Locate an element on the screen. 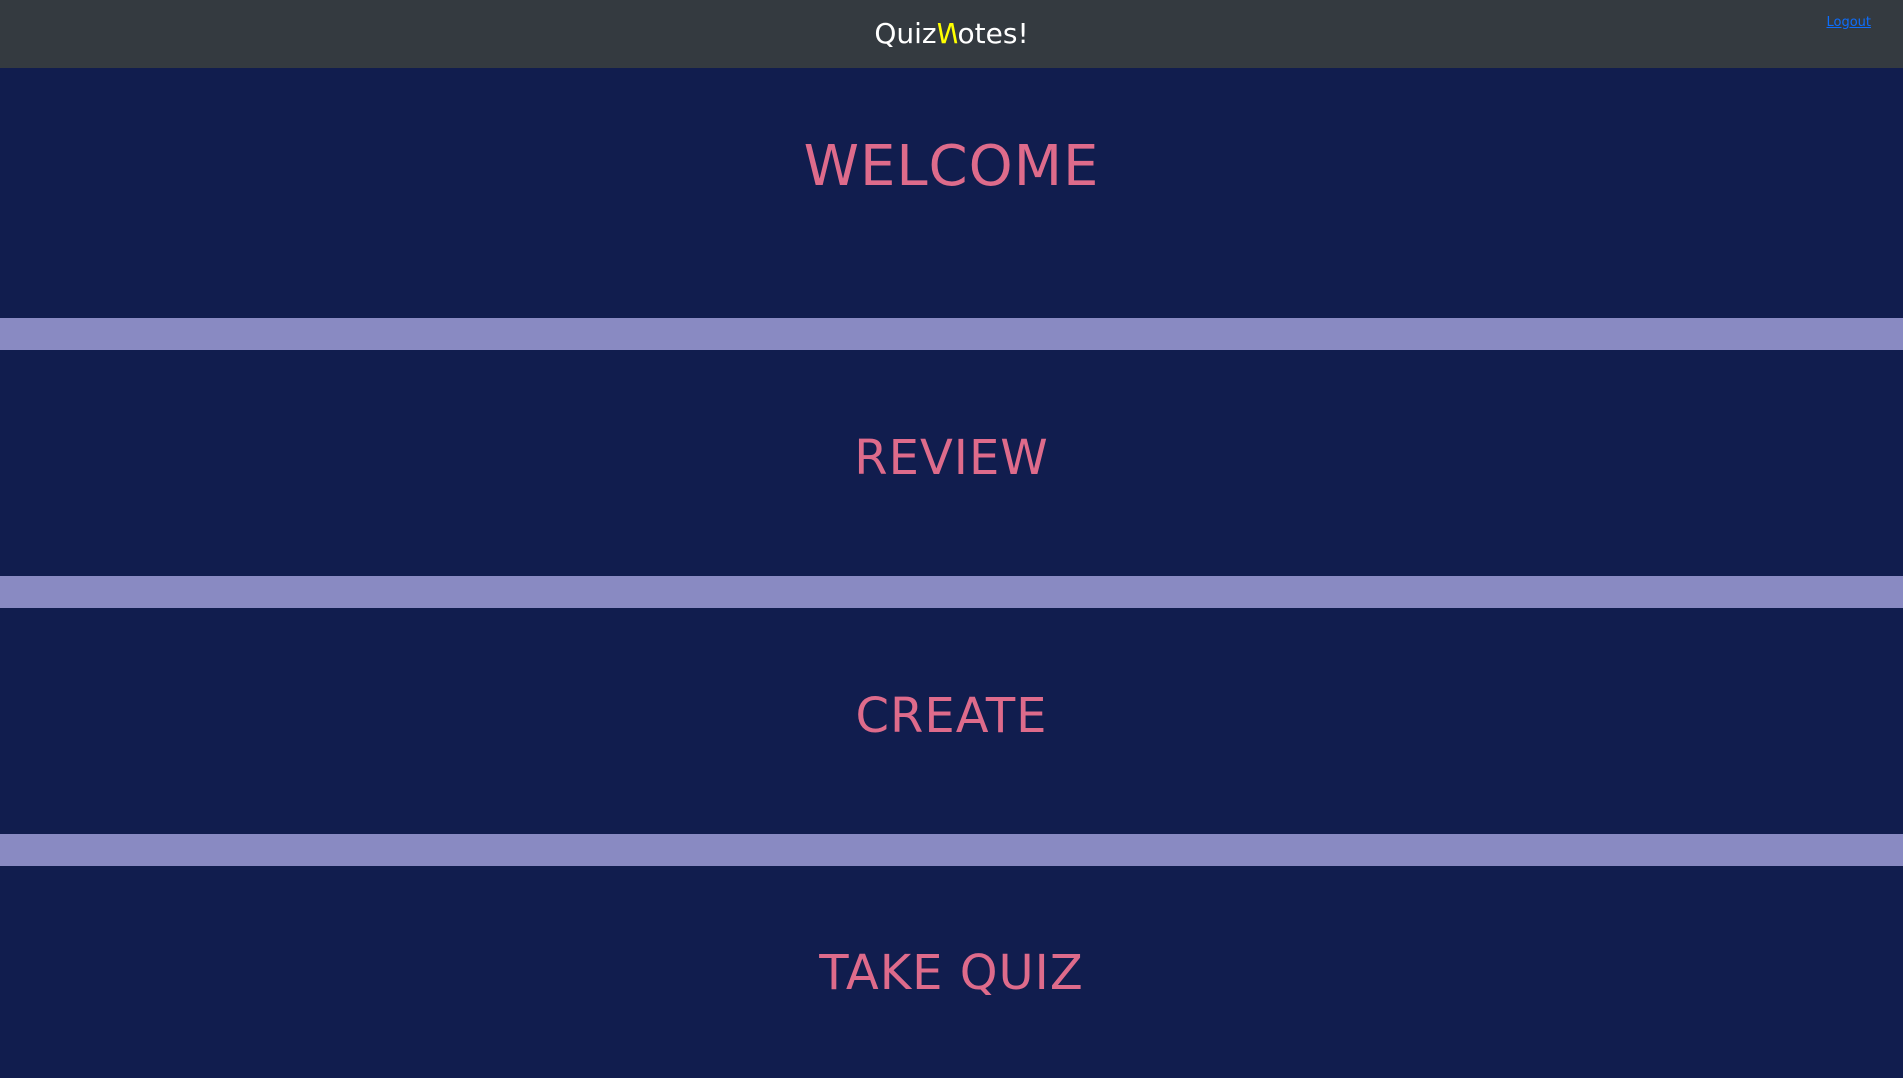  top-navbar: QuizNotes! Logout is located at coordinates (951, 34).